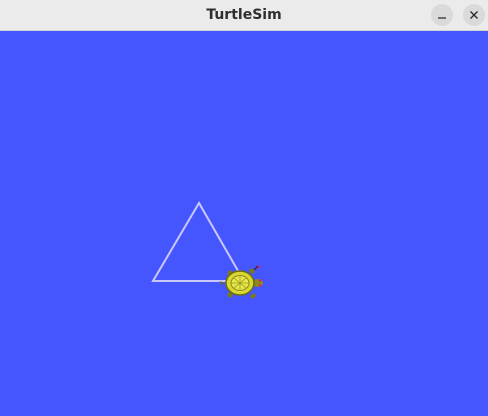 This screenshot has height=416, width=488. Describe the element at coordinates (442, 18) in the screenshot. I see `minimize-icon` at that location.